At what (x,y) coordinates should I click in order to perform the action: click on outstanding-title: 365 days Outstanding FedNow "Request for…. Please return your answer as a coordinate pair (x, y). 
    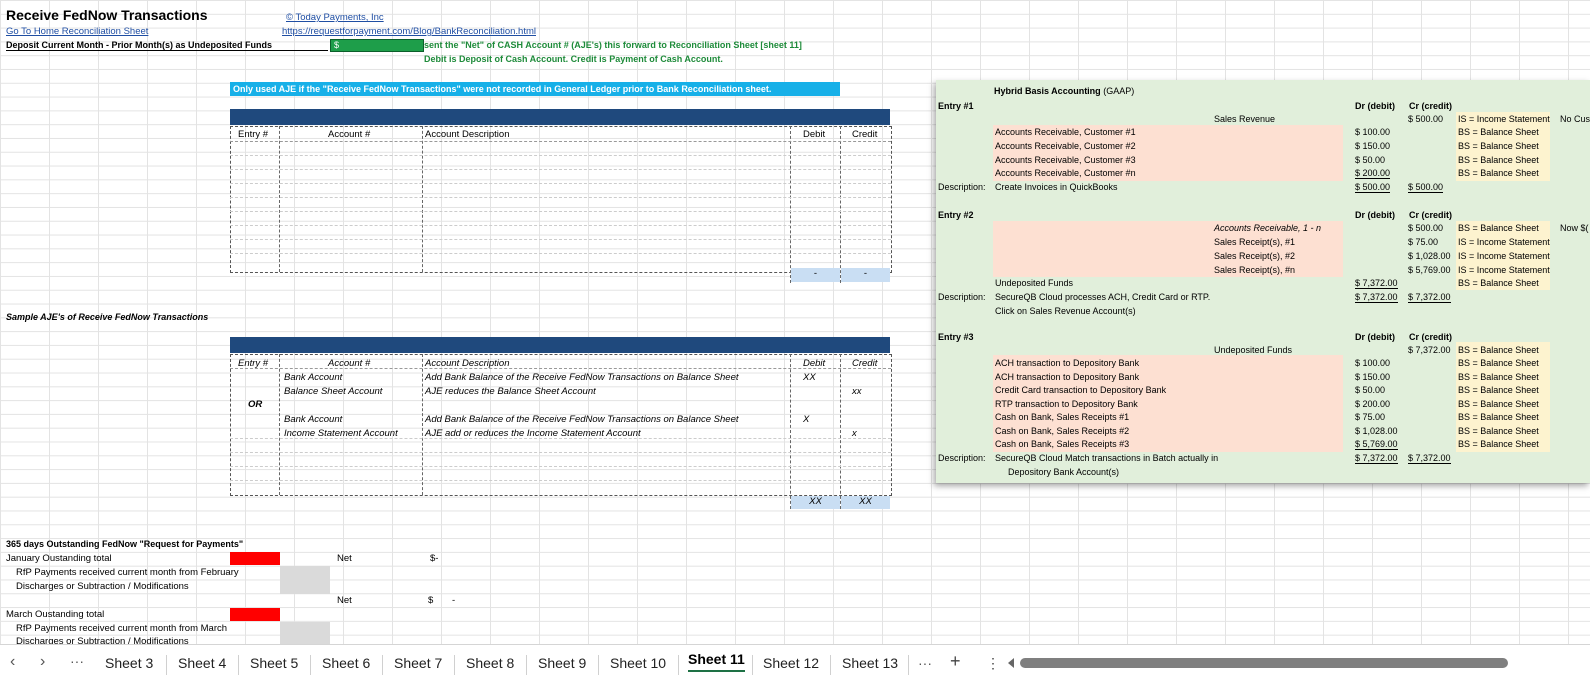
    Looking at the image, I should click on (125, 544).